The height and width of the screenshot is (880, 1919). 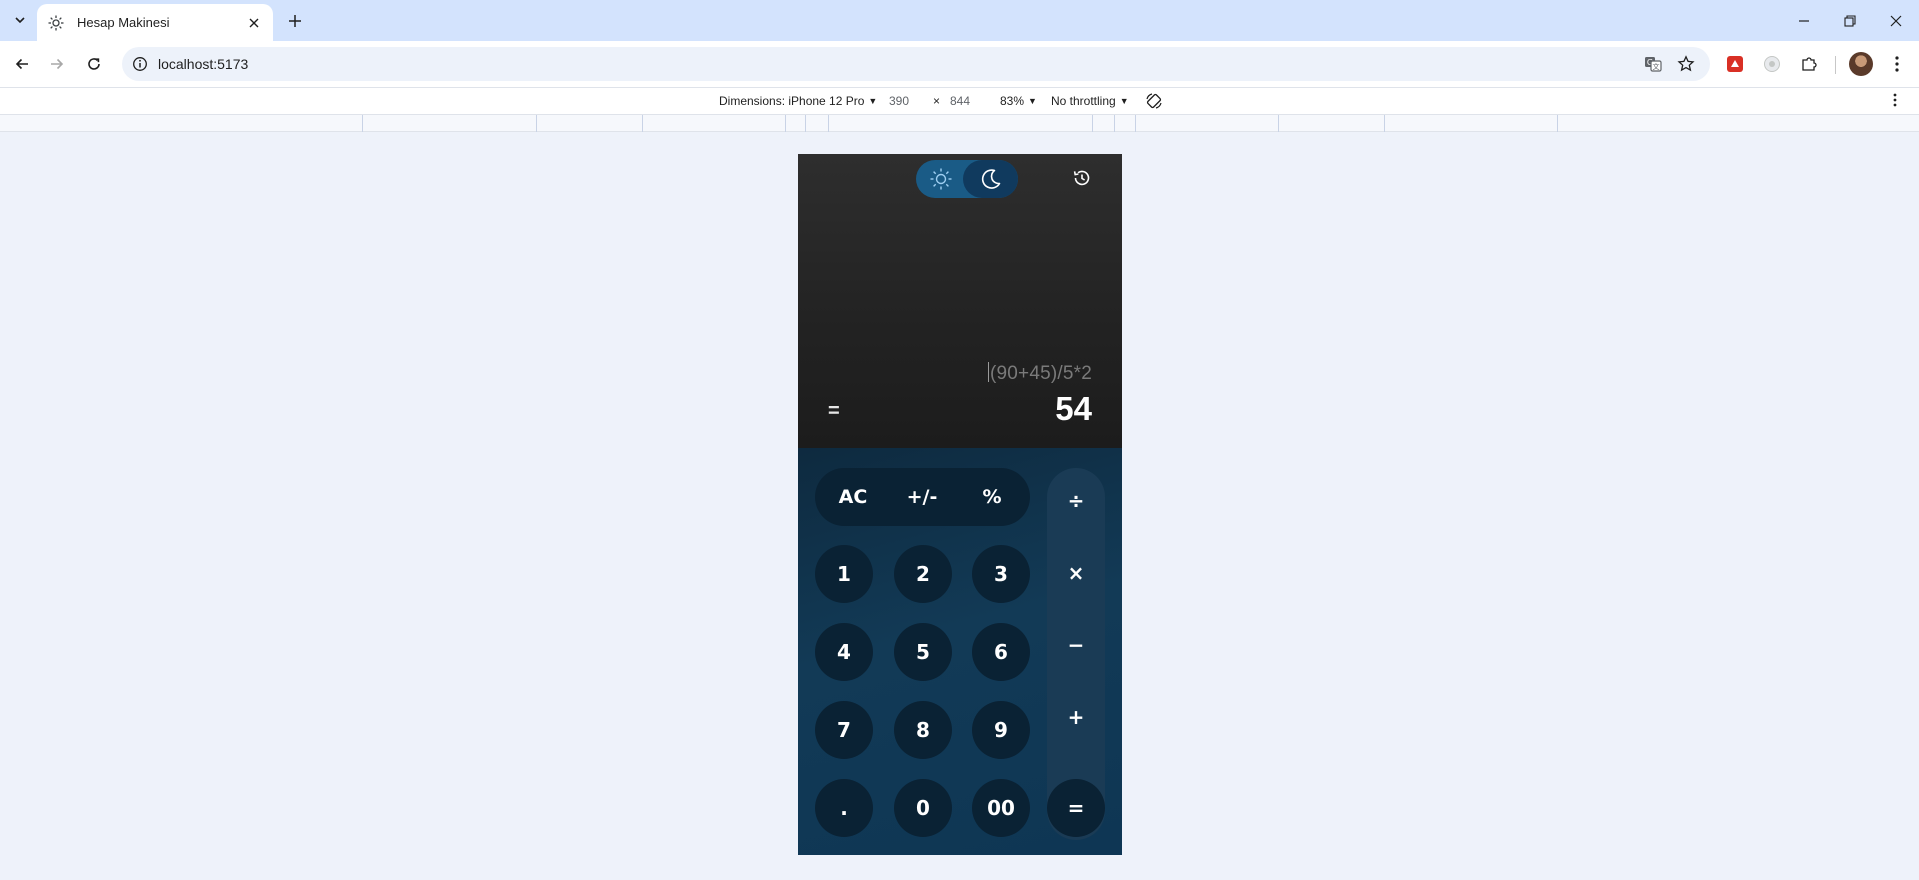 What do you see at coordinates (834, 411) in the screenshot?
I see `equals-indicator: =` at bounding box center [834, 411].